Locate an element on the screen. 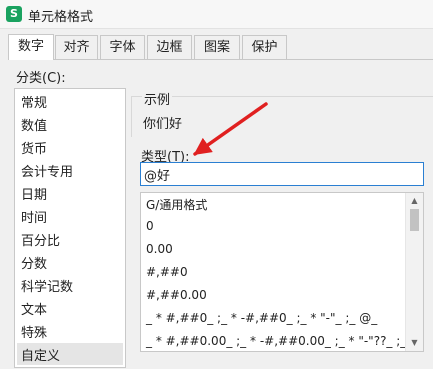 Image resolution: width=433 pixels, height=369 pixels. category-item-text: 文本 is located at coordinates (34, 308).